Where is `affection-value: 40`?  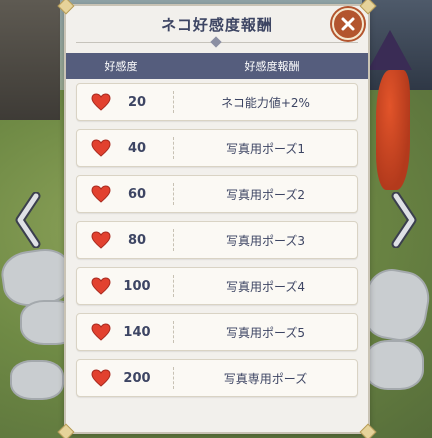
affection-value: 40 is located at coordinates (137, 148).